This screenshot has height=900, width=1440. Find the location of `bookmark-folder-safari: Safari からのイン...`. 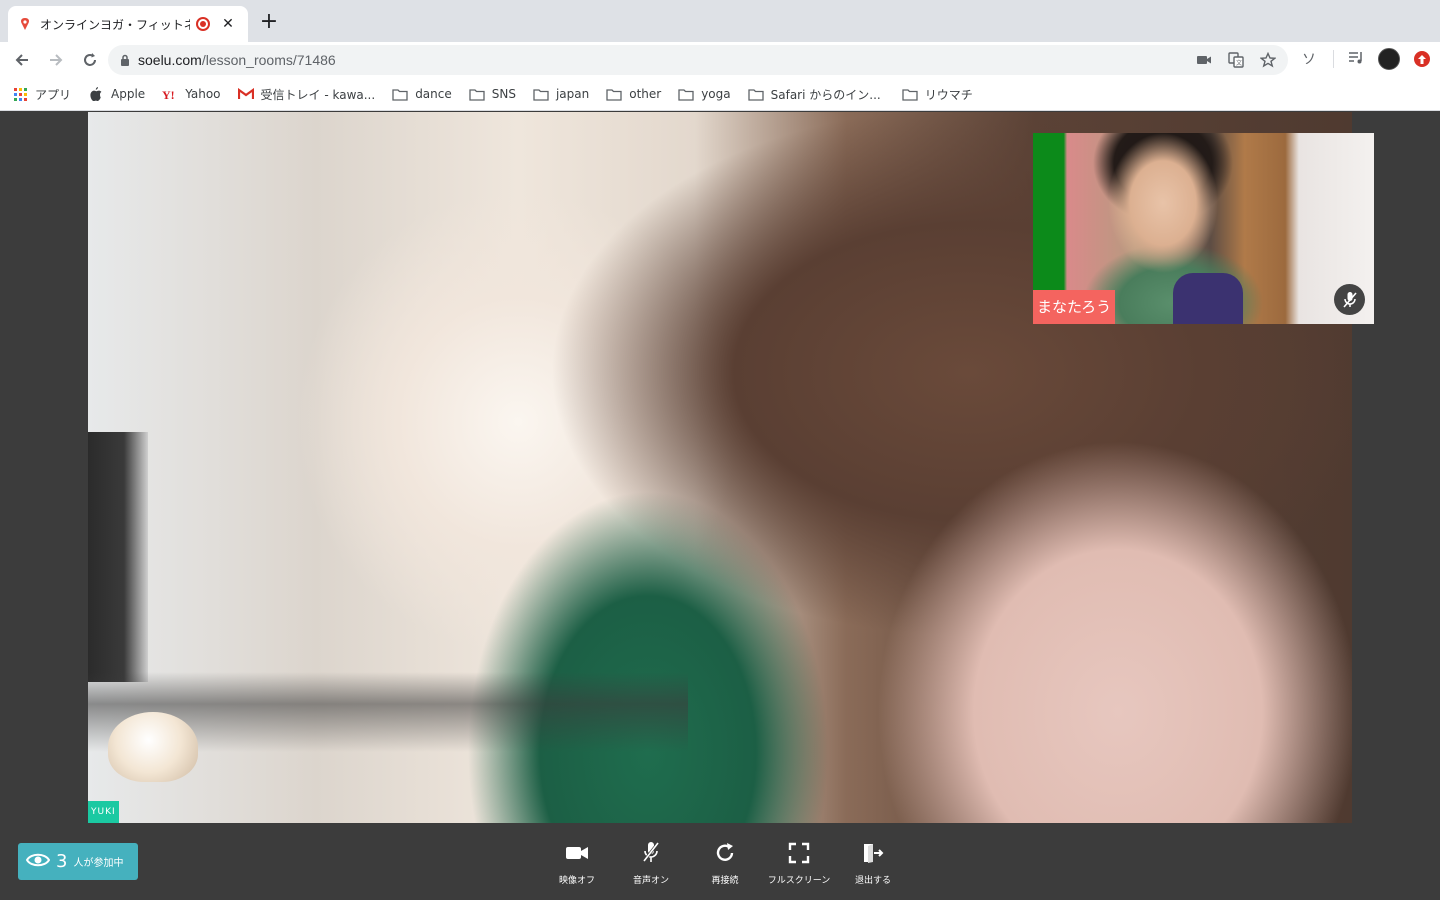

bookmark-folder-safari: Safari からのイン... is located at coordinates (814, 94).